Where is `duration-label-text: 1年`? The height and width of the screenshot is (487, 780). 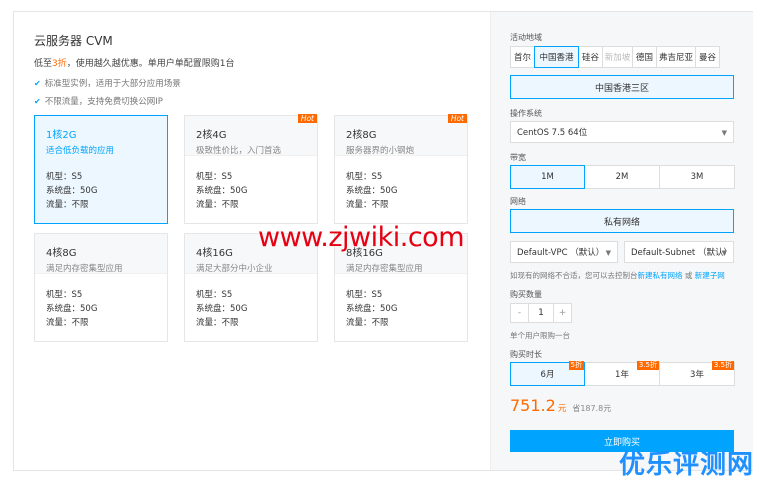
duration-label-text: 1年 is located at coordinates (622, 375).